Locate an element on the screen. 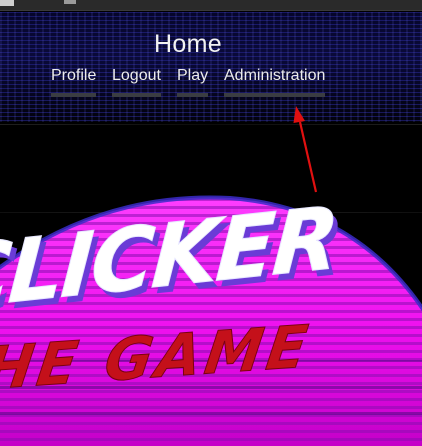  nav-item-label: Profile is located at coordinates (74, 75).